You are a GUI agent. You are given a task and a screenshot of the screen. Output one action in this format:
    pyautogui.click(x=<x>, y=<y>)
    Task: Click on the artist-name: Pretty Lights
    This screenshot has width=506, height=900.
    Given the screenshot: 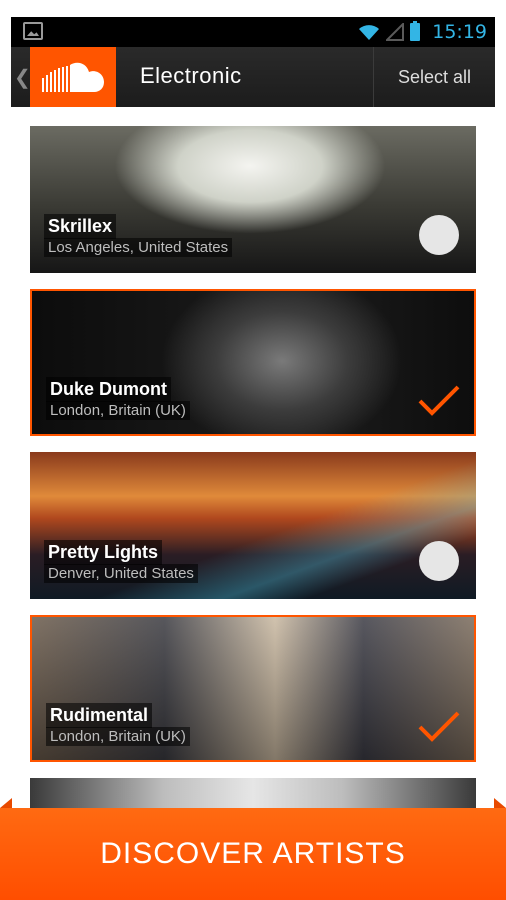 What is the action you would take?
    pyautogui.click(x=103, y=552)
    